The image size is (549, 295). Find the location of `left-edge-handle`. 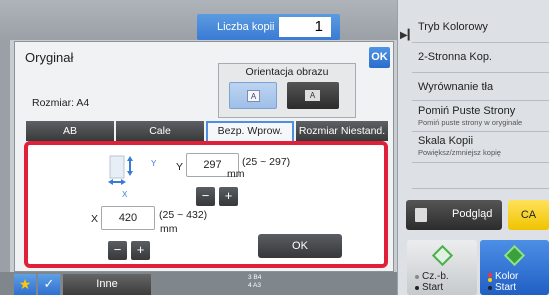

left-edge-handle is located at coordinates (5, 147).